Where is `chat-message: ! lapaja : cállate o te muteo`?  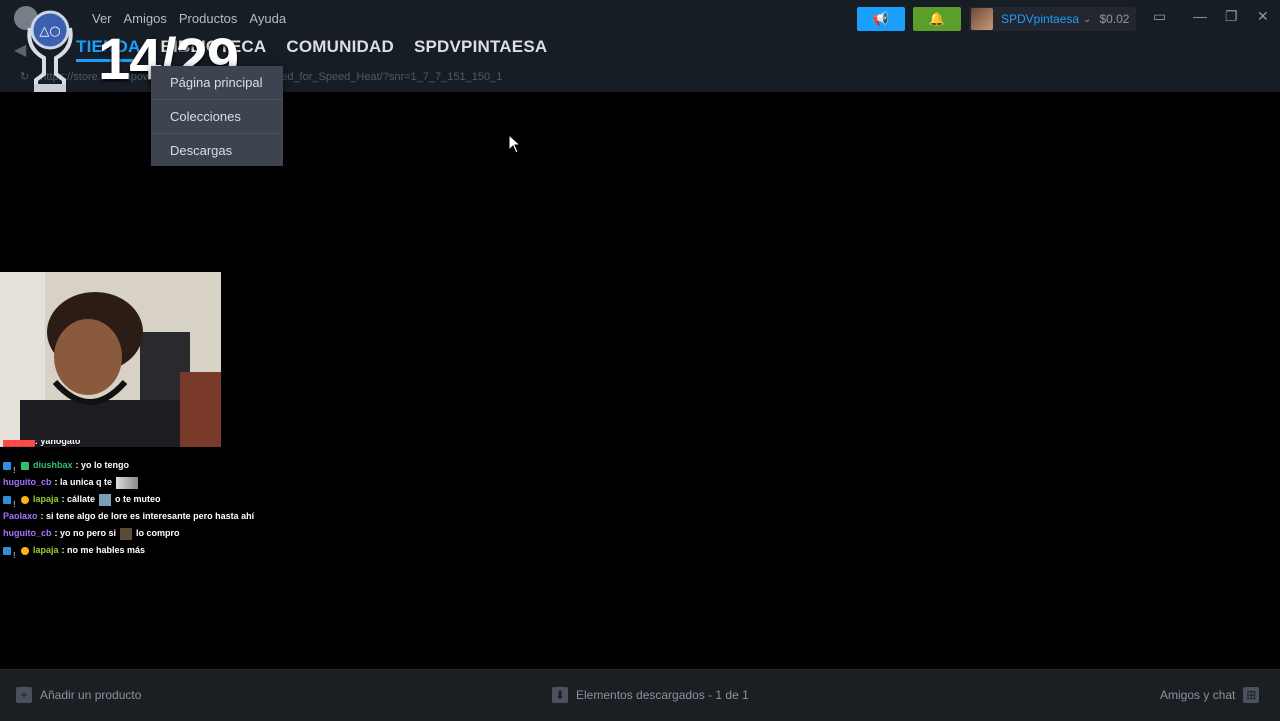 chat-message: ! lapaja : cállate o te muteo is located at coordinates (143, 500).